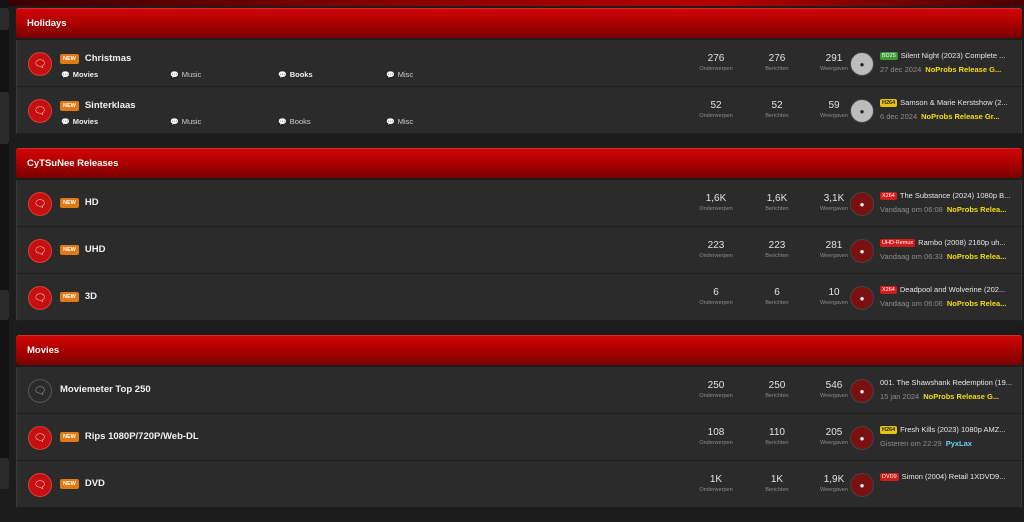 The width and height of the screenshot is (1024, 522). I want to click on node-title-line: NEW 3D, so click(78, 296).